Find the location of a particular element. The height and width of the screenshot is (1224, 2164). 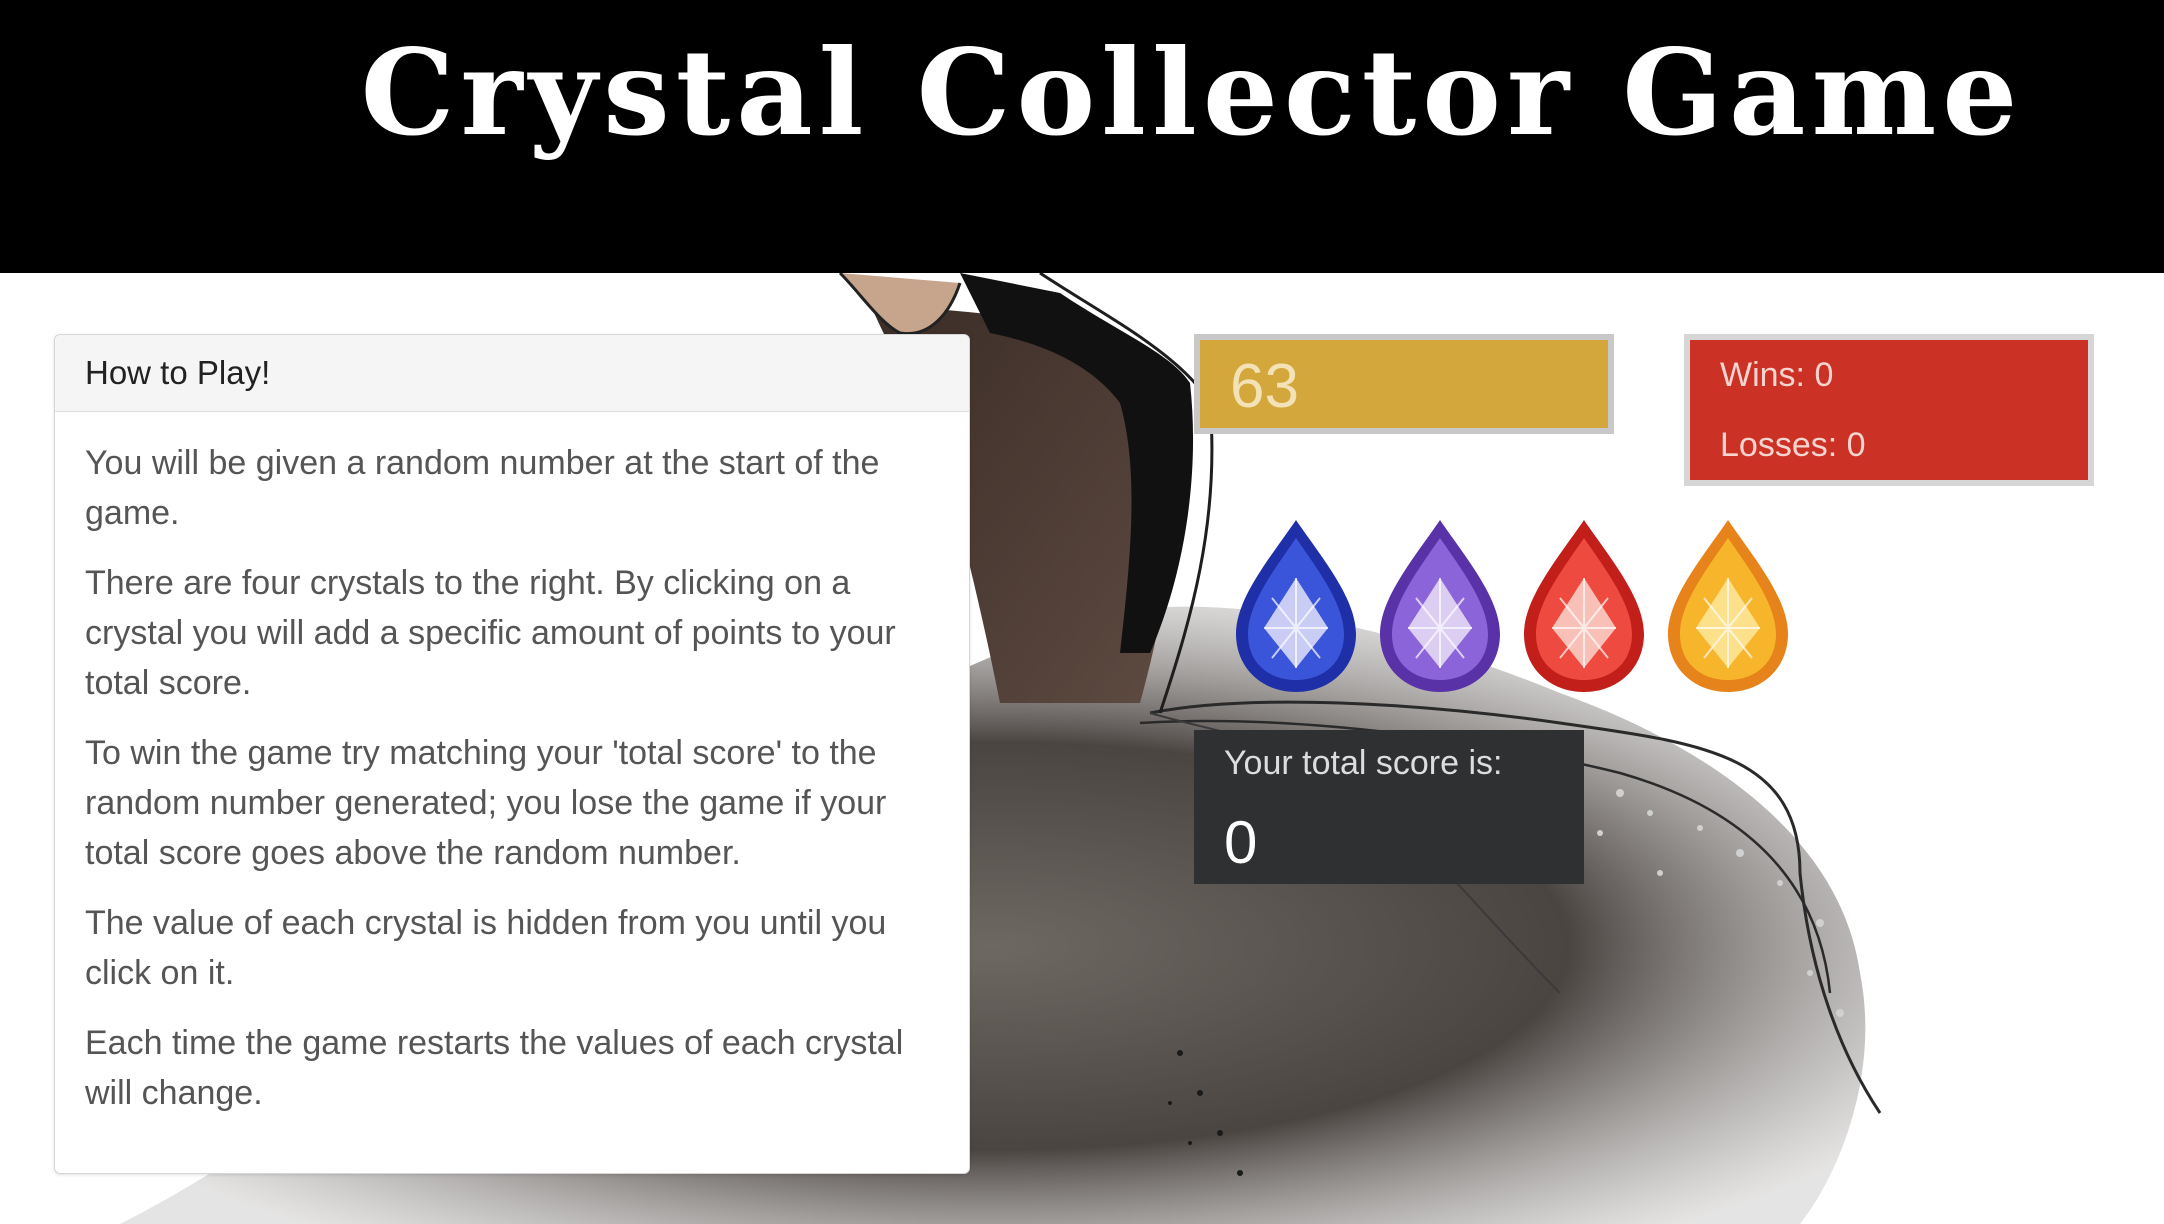

instructions-heading: How to Play! is located at coordinates (512, 373).